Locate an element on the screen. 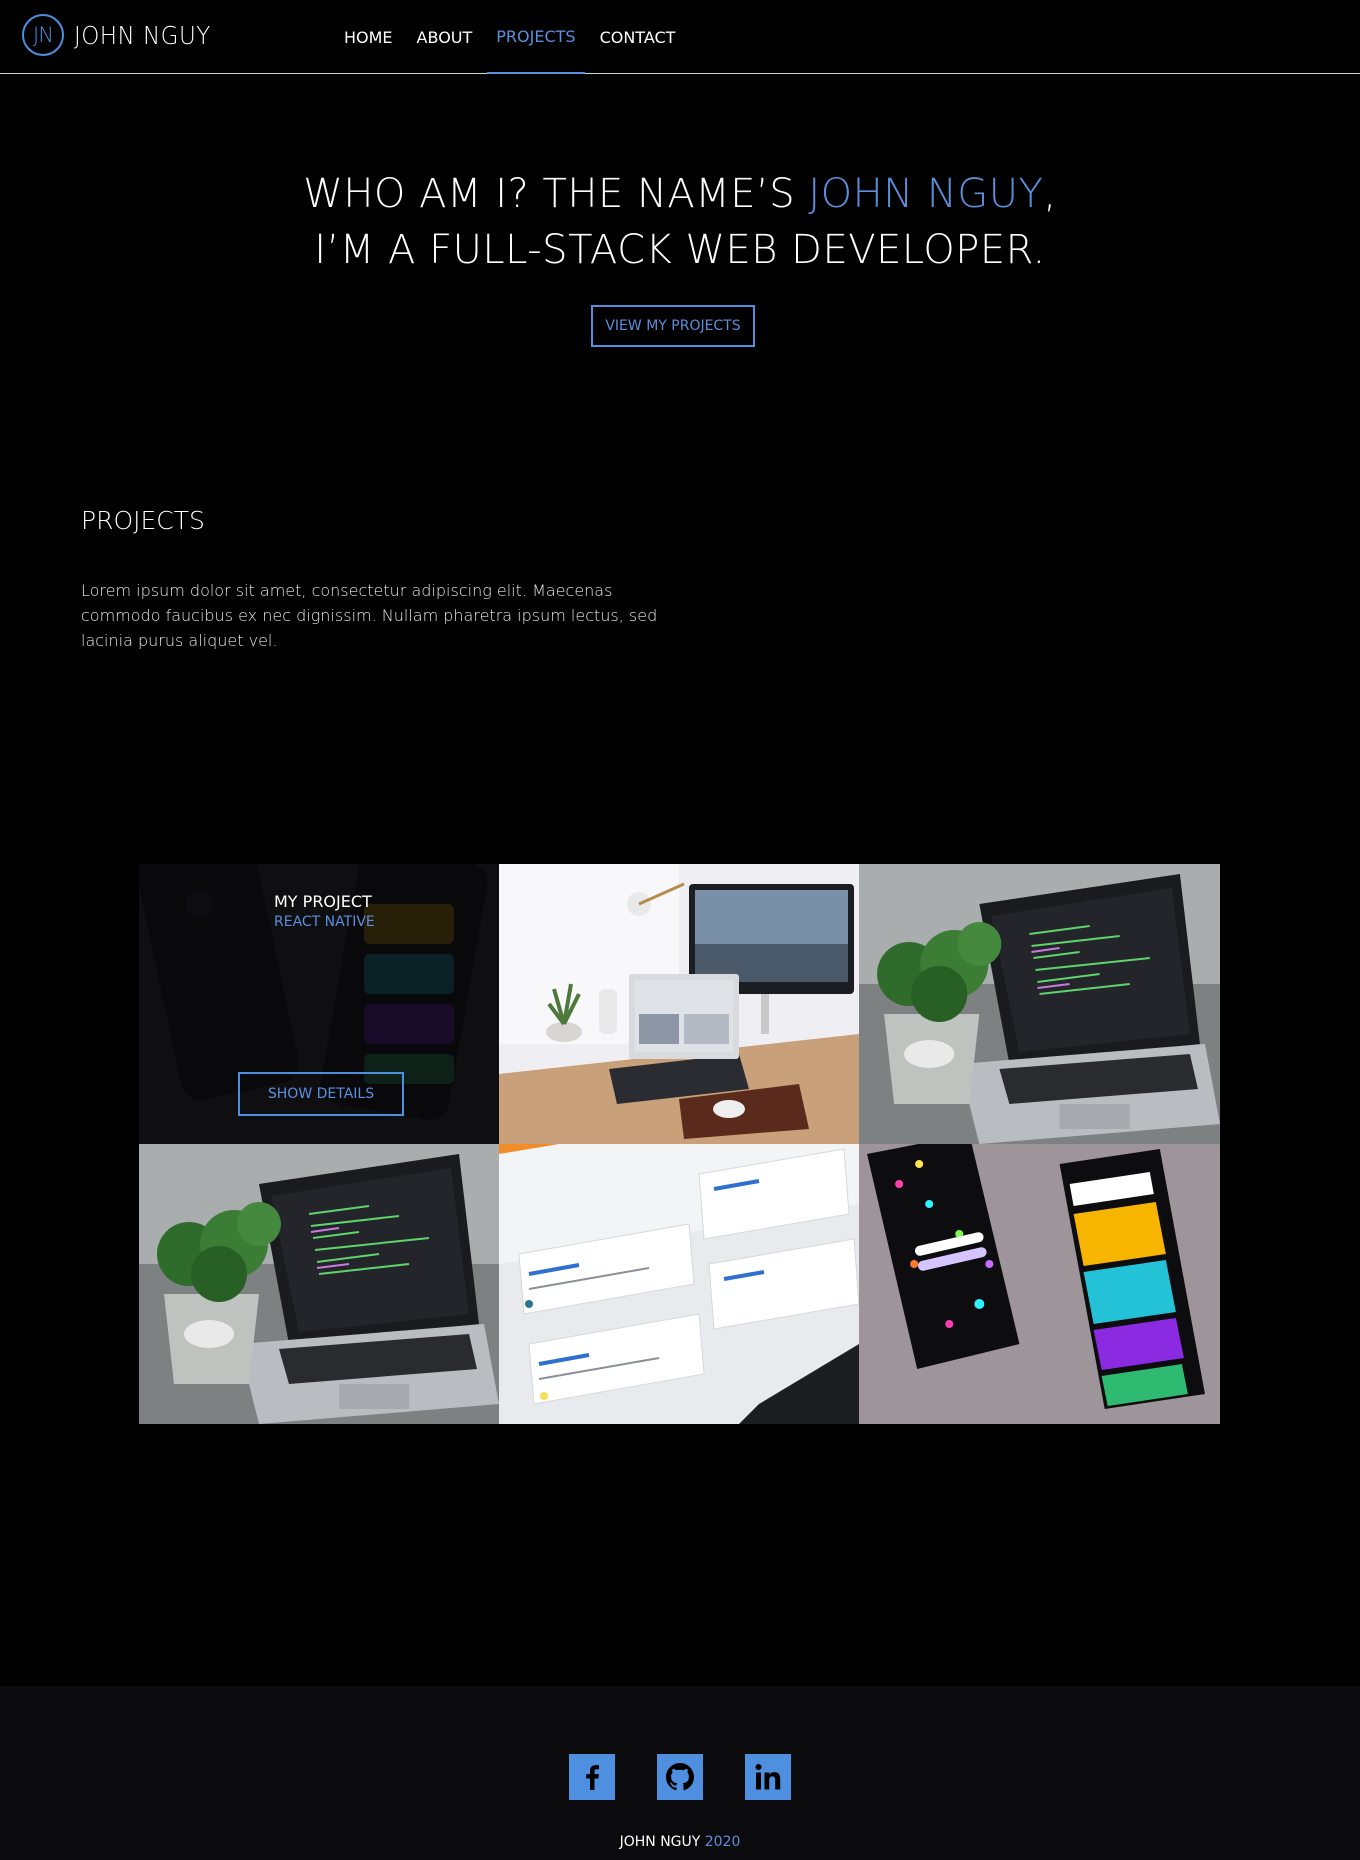 This screenshot has height=1860, width=1360. view-projects-button: VIEW MY PROJECTS is located at coordinates (673, 326).